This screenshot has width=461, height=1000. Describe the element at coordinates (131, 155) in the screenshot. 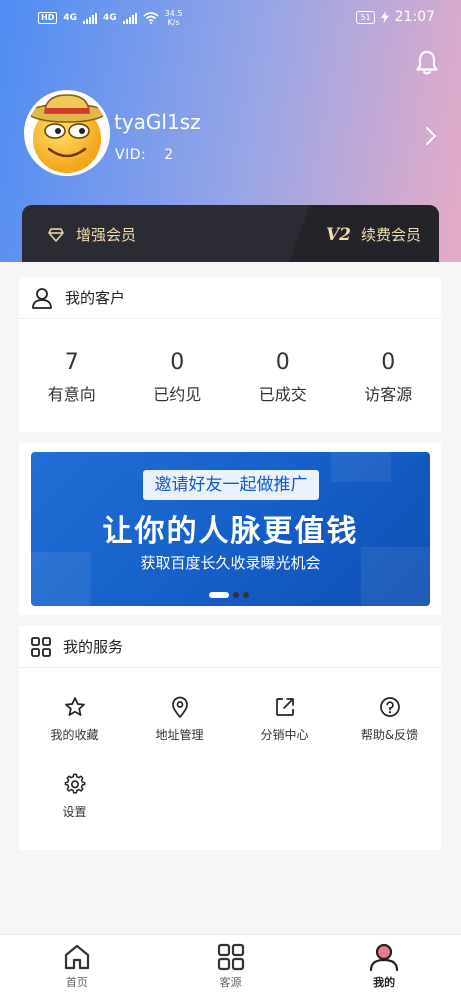

I see `vid-label: VID:` at that location.